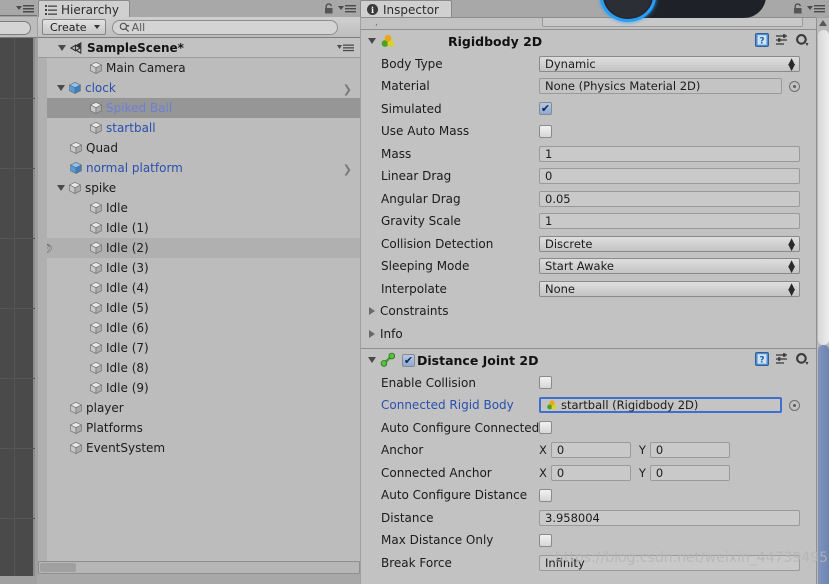 Image resolution: width=829 pixels, height=584 pixels. I want to click on hierarchy-horizontal-scrollbar, so click(199, 567).